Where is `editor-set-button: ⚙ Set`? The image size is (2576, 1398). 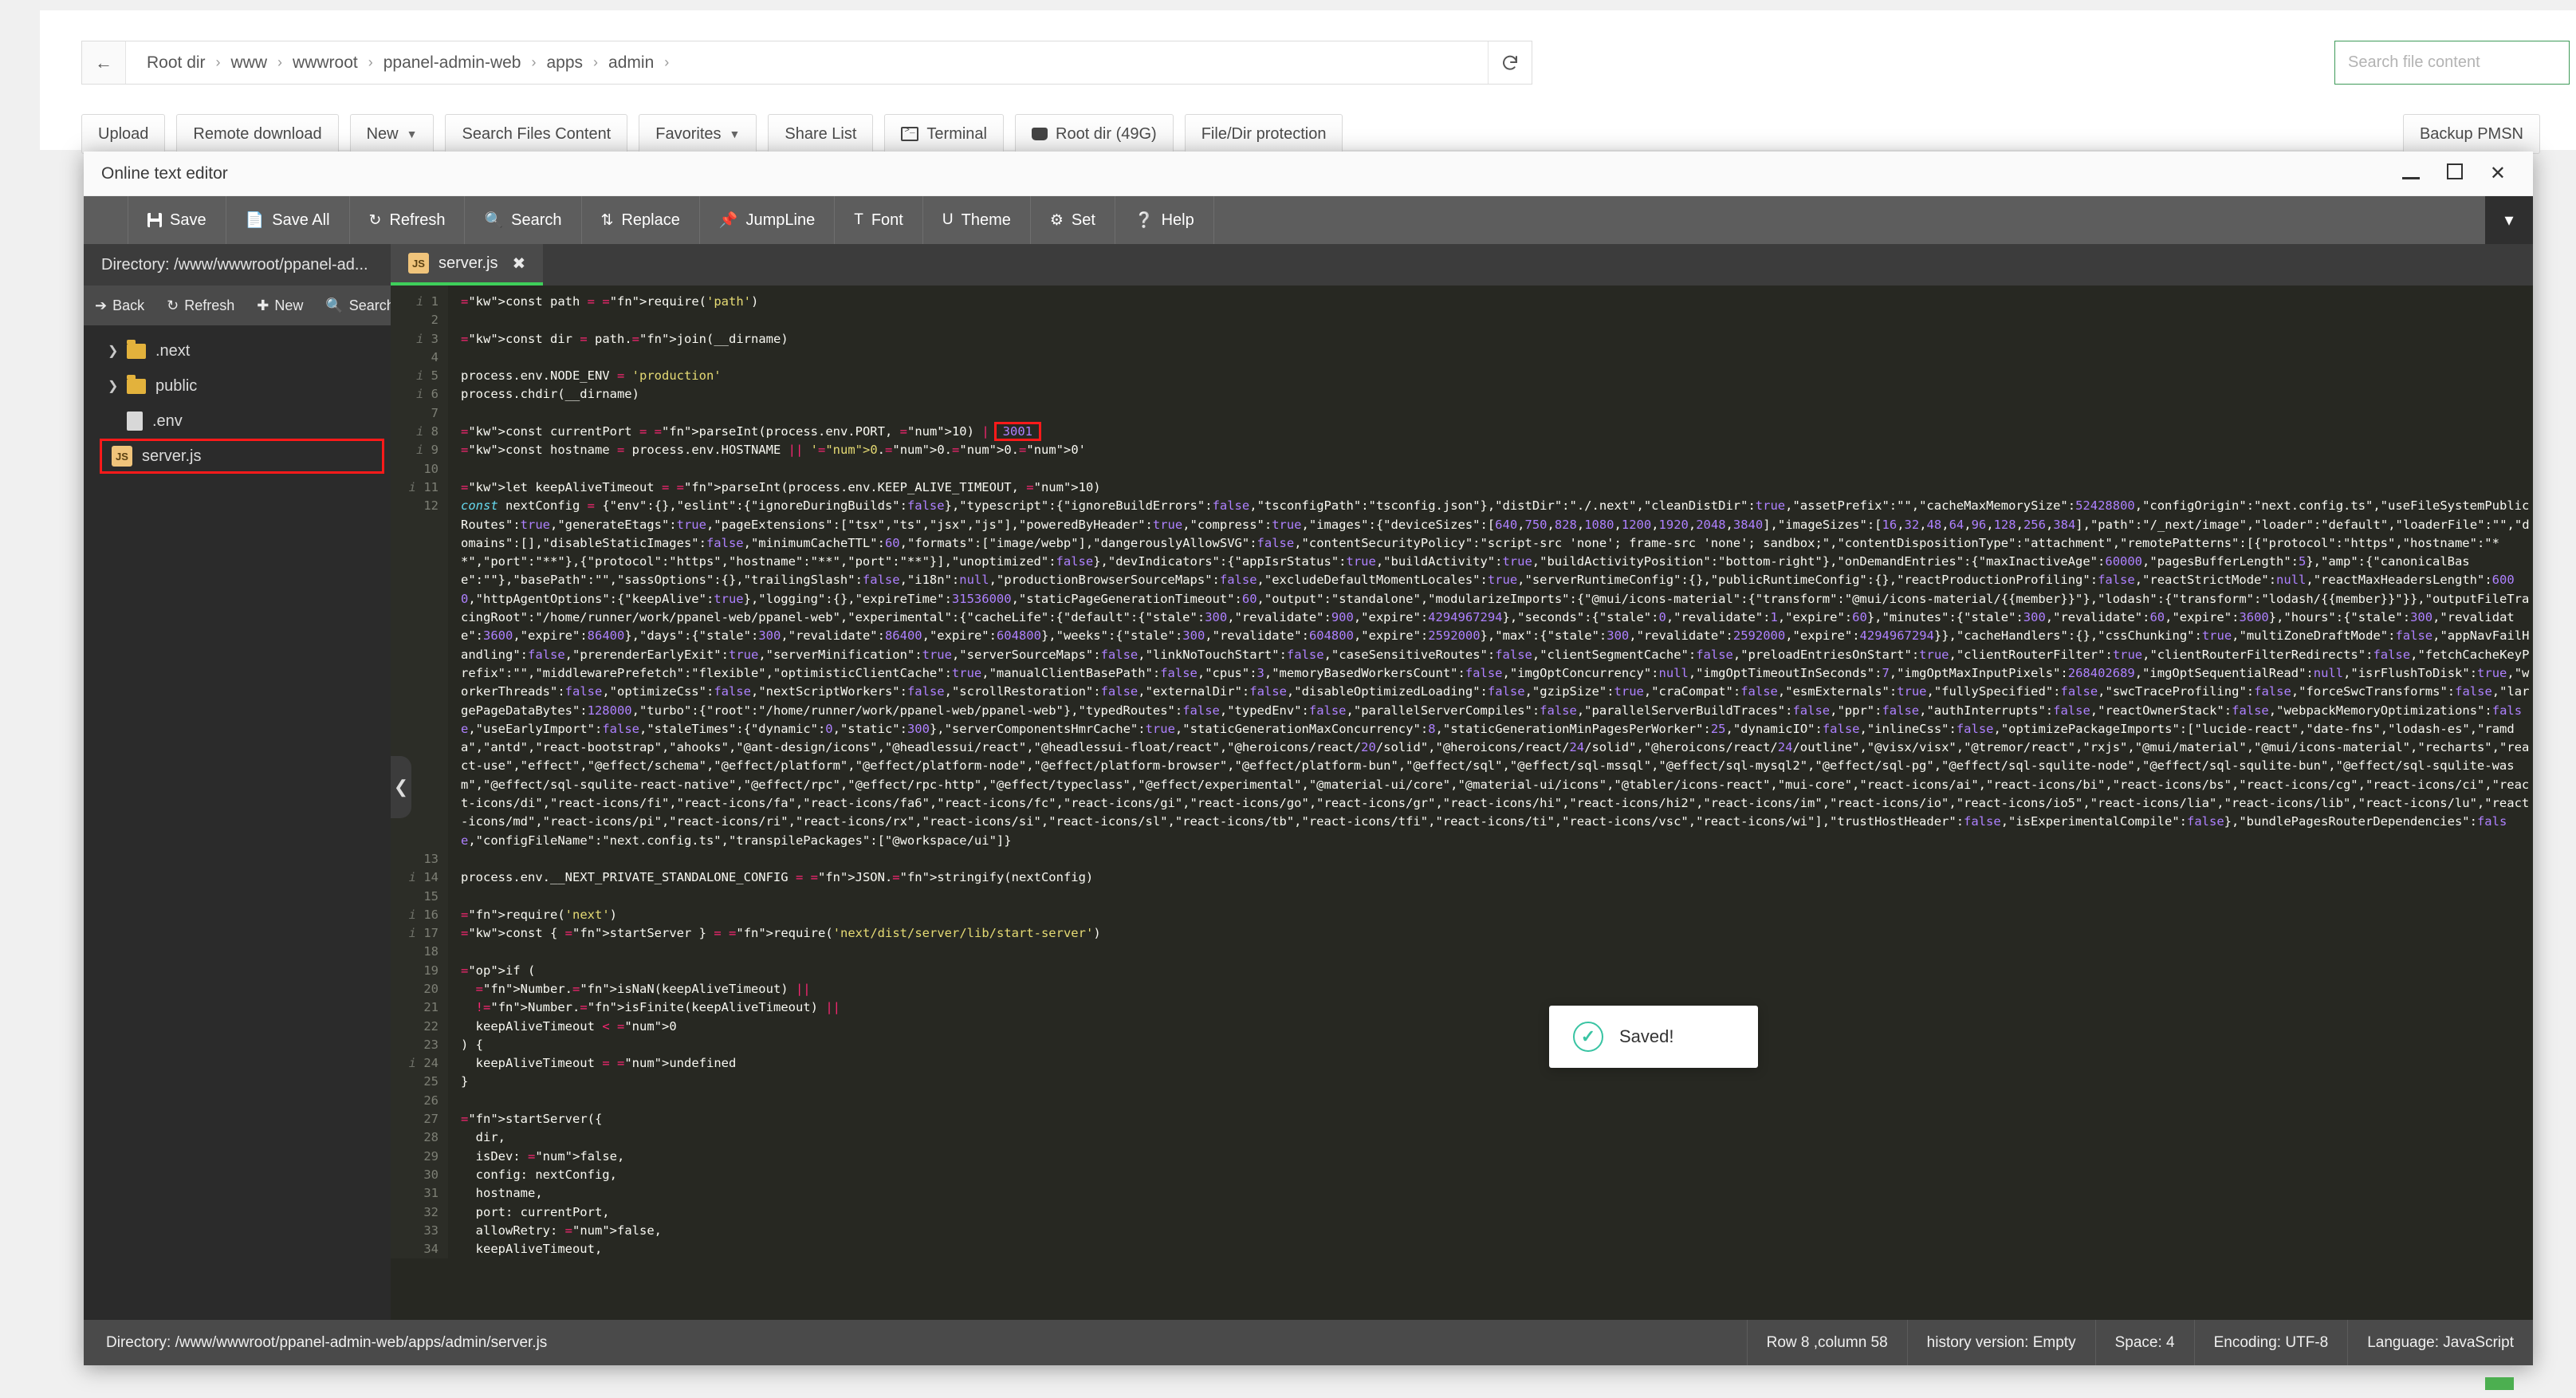
editor-set-button: ⚙ Set is located at coordinates (1073, 220).